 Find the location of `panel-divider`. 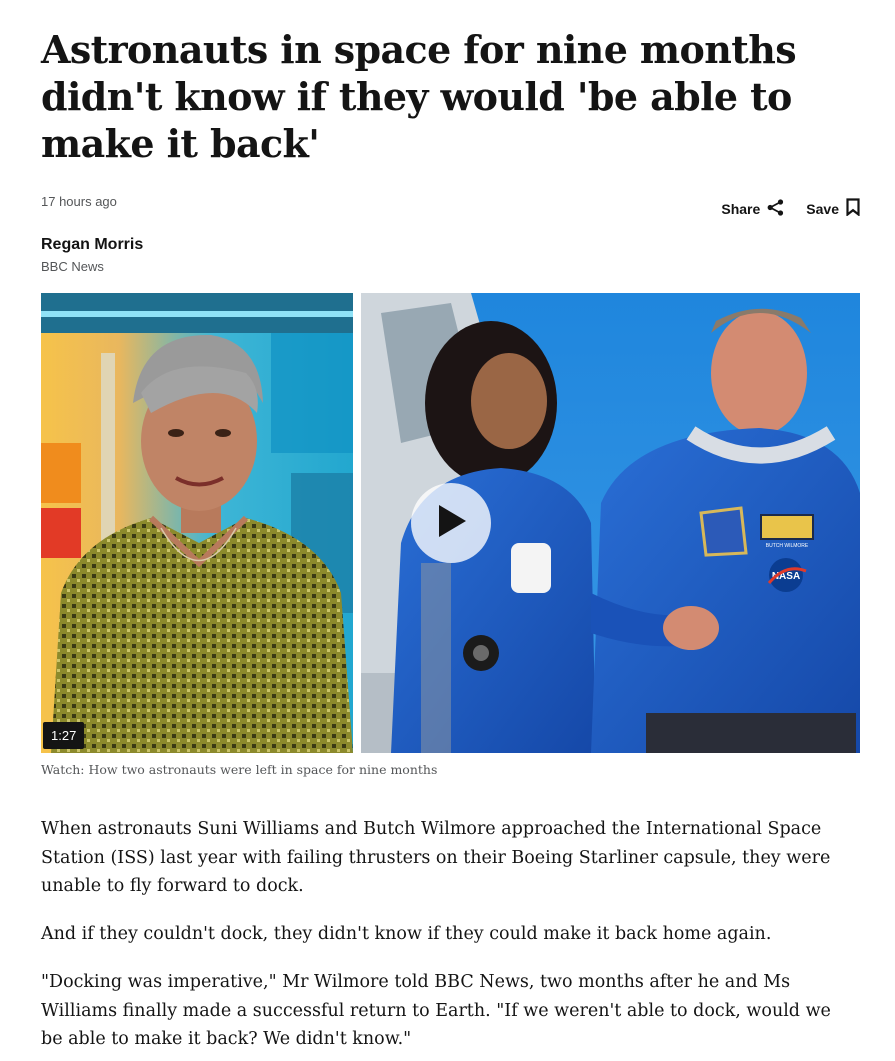

panel-divider is located at coordinates (357, 523).